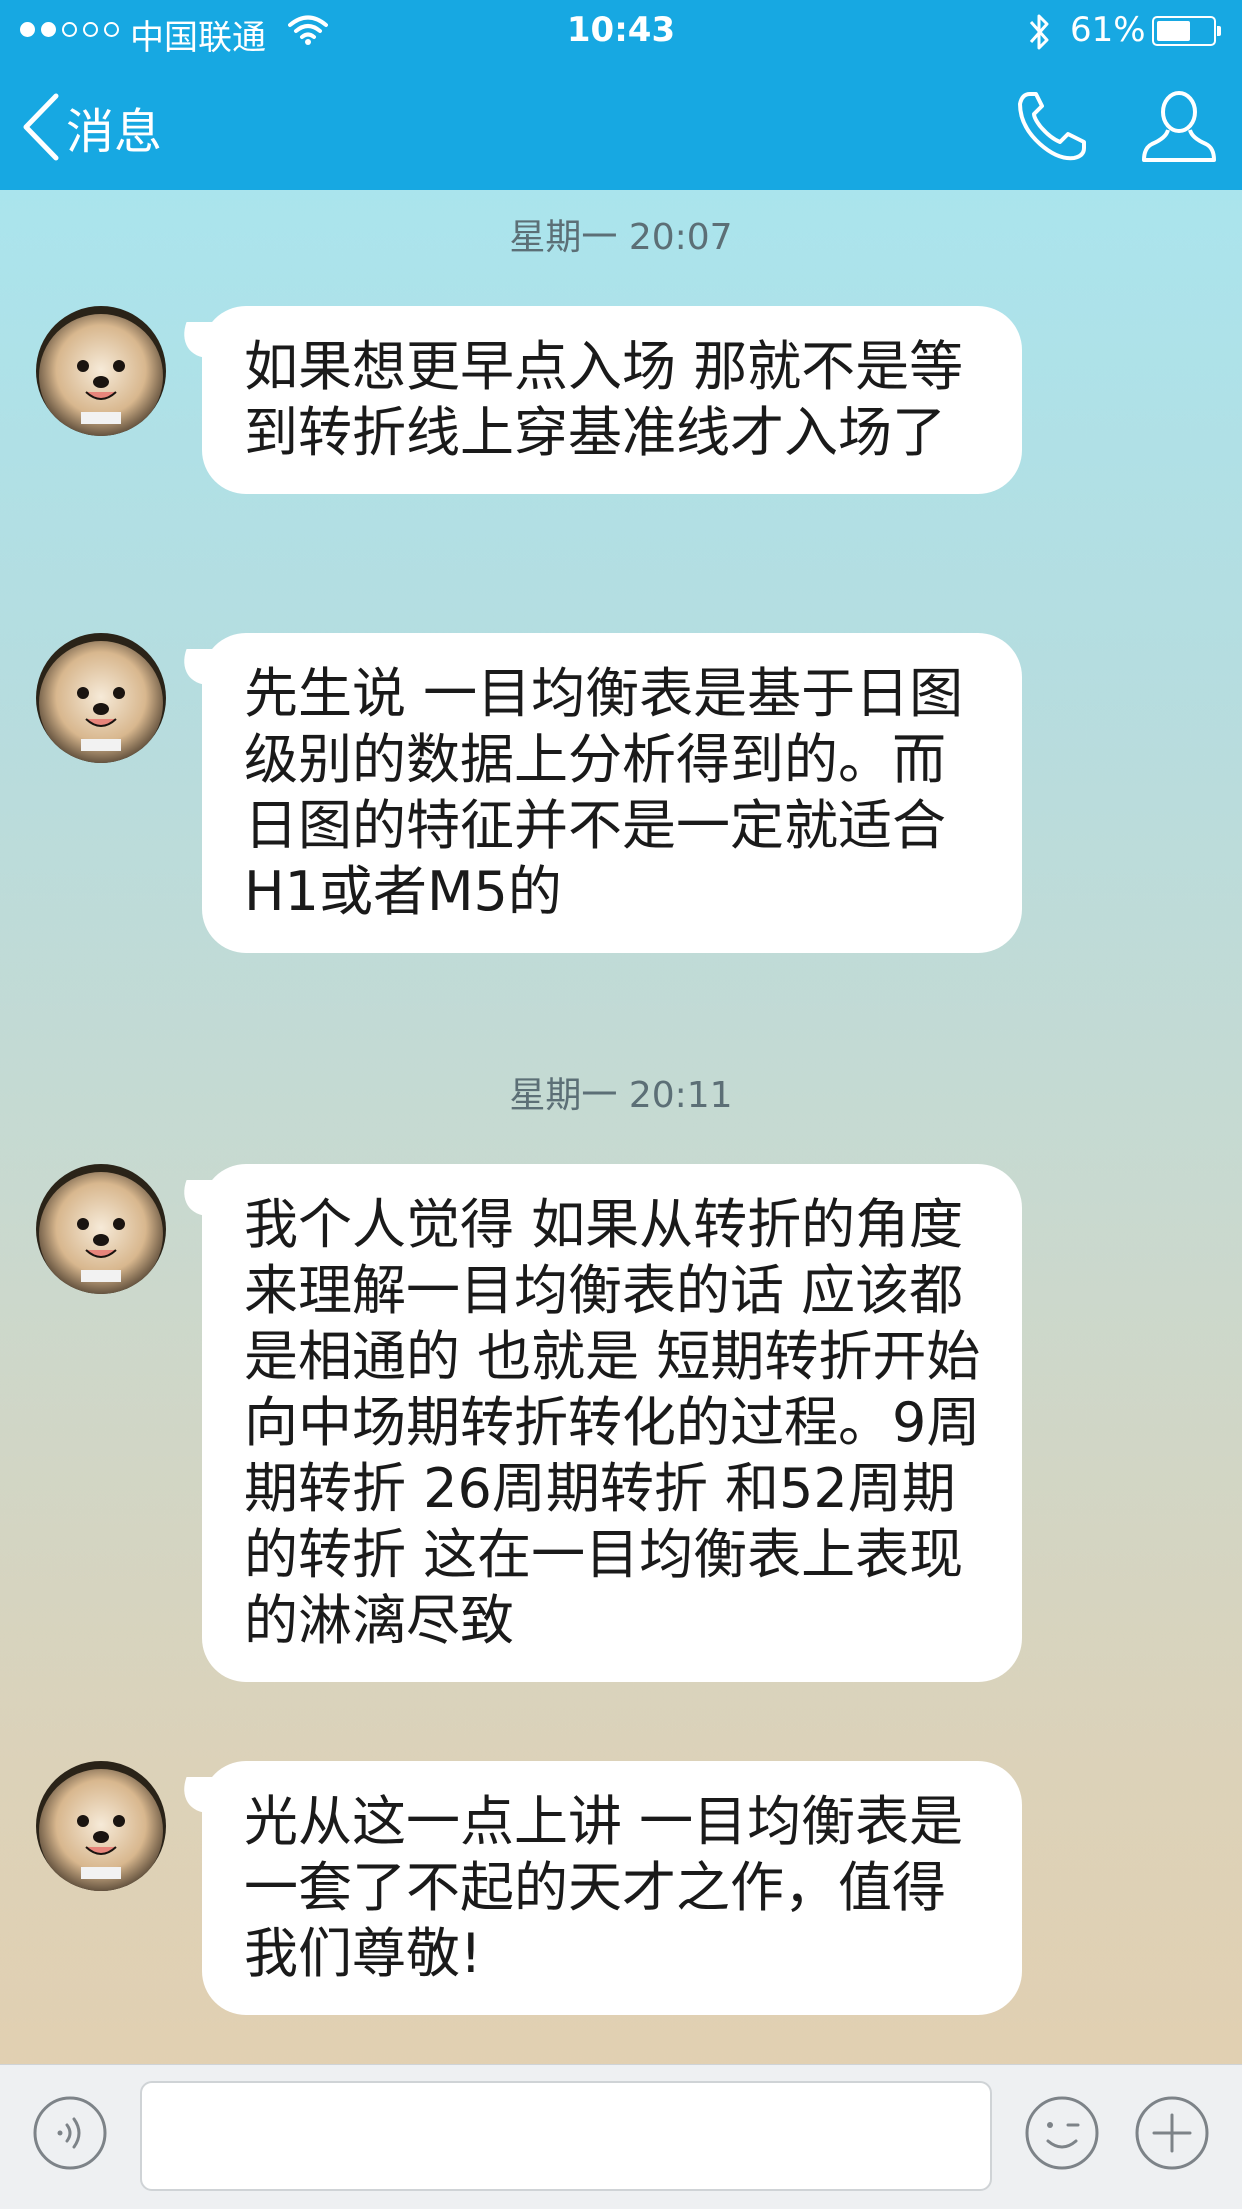 This screenshot has height=2209, width=1242. I want to click on message-bubble: 光从这一点上讲 一目均衡表是一套了不起的天才之作，值得我们尊敬!, so click(612, 1888).